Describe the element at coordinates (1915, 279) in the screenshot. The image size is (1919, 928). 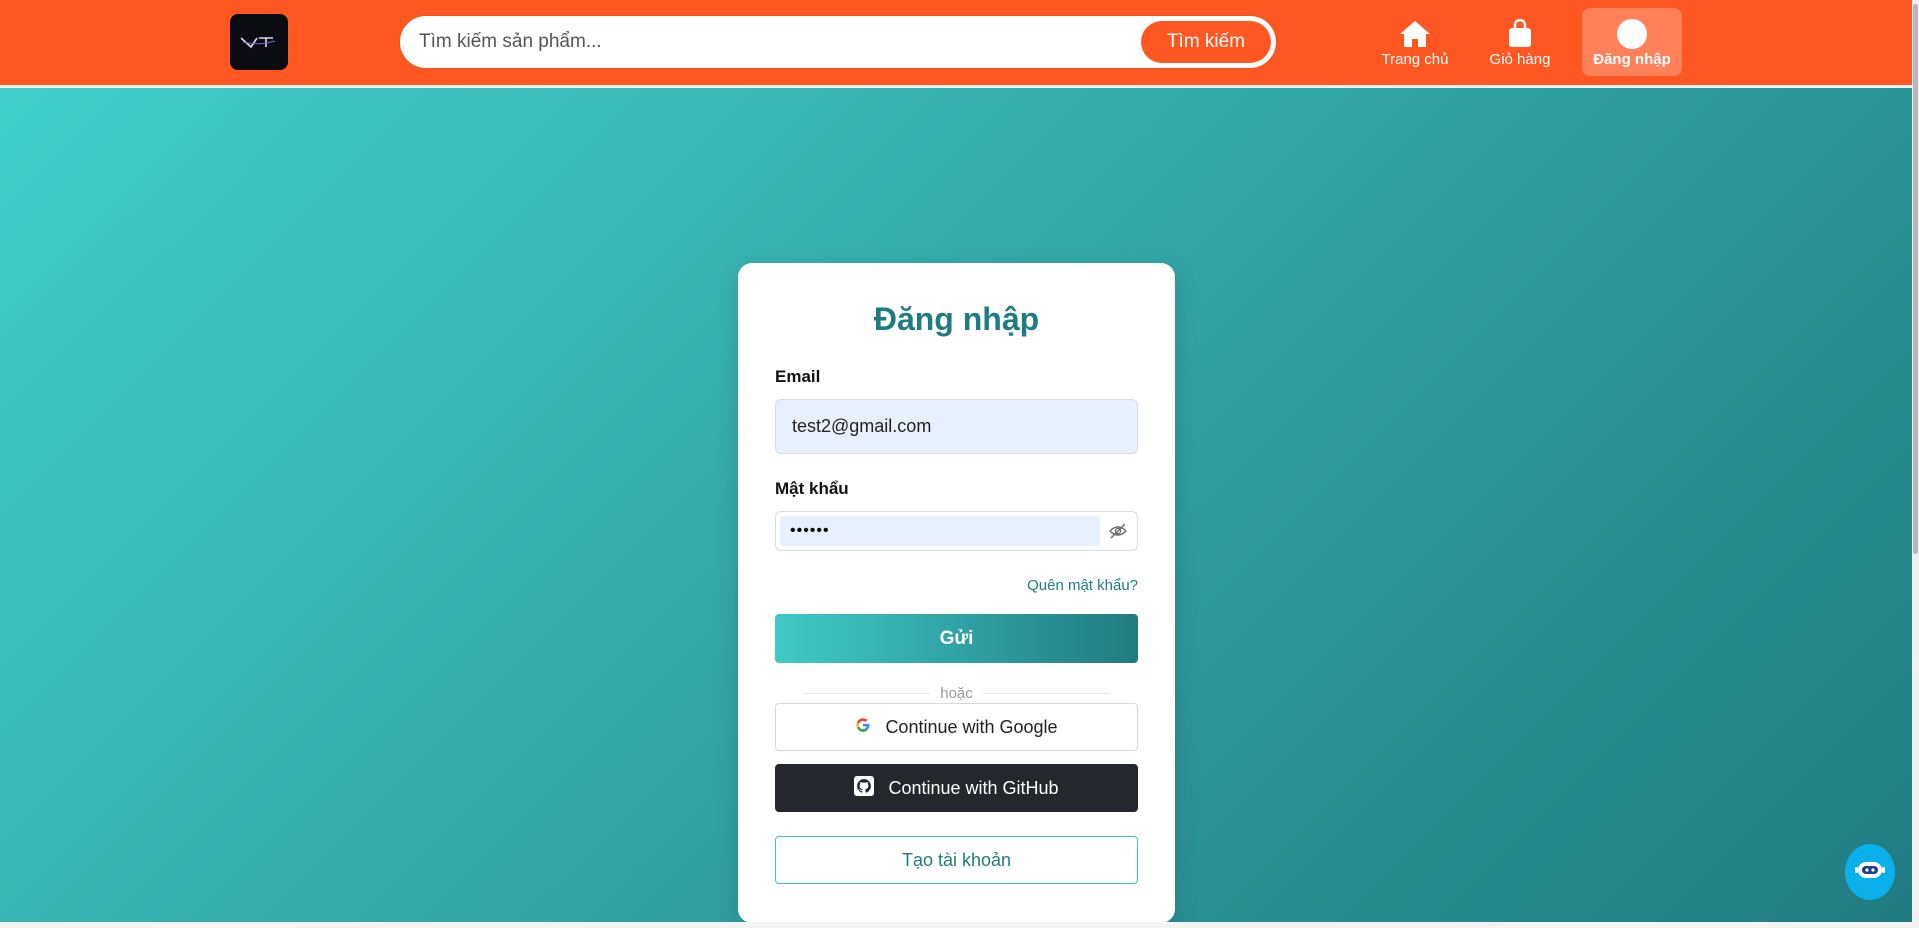
I see `scrollbar-thumb` at that location.